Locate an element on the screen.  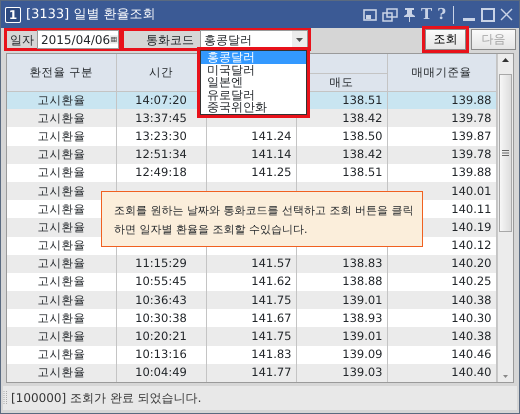
layout-icon is located at coordinates (370, 15).